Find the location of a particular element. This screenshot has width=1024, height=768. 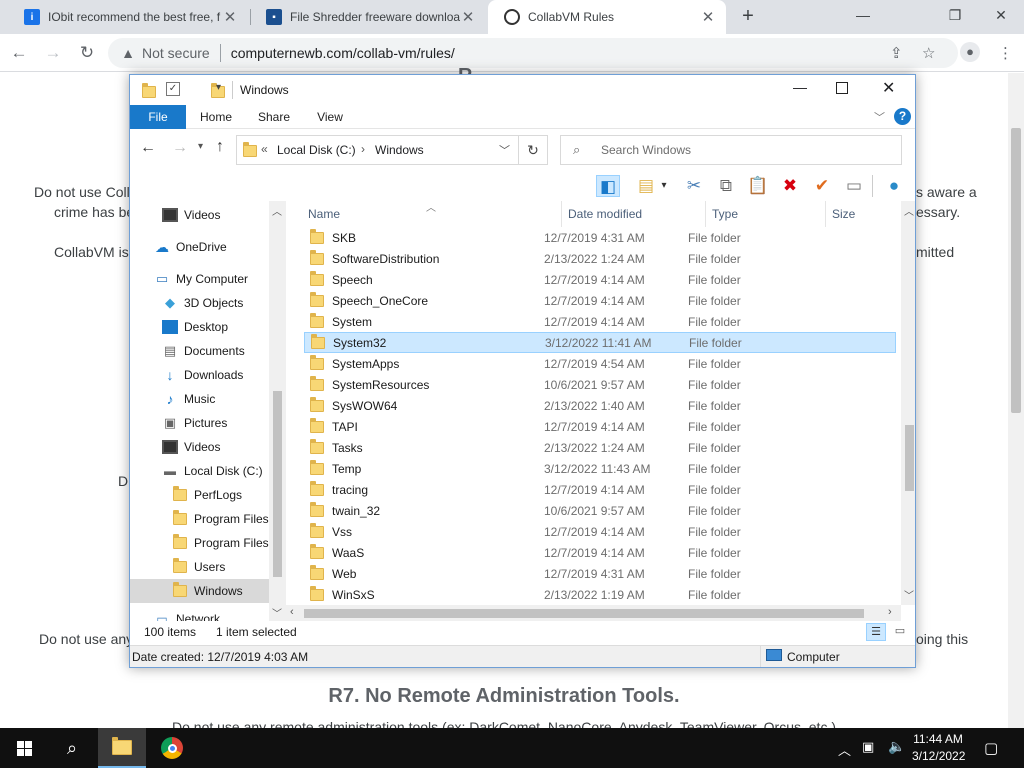

quick-access-dropdown-icon: ▾ is located at coordinates (218, 87).